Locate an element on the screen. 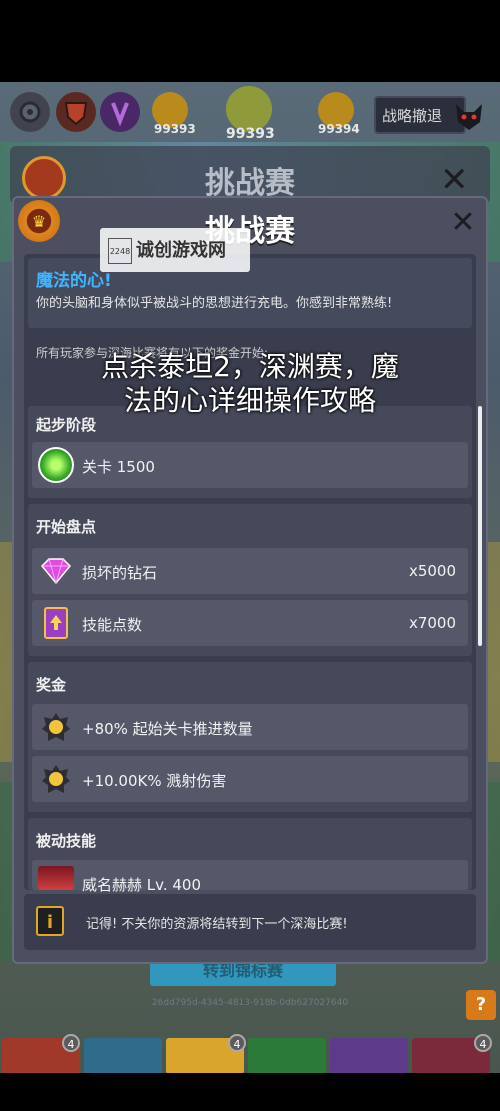  overlay-article-title: 点杀泰坦2，深渊赛，魔法的心详细操作攻略 is located at coordinates (250, 384).